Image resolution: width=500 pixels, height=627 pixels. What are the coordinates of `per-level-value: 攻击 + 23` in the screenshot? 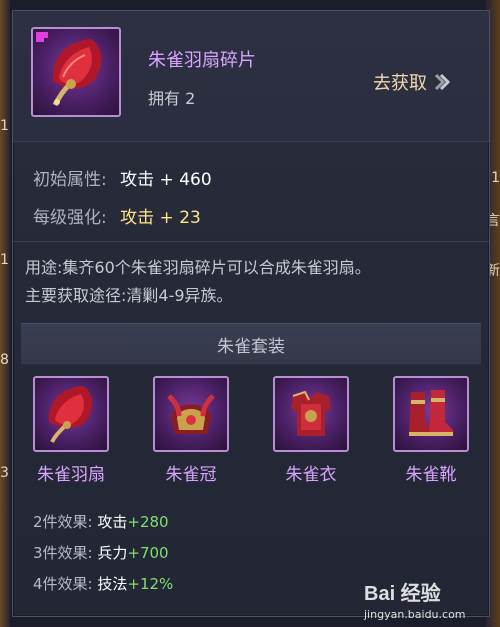 It's located at (160, 218).